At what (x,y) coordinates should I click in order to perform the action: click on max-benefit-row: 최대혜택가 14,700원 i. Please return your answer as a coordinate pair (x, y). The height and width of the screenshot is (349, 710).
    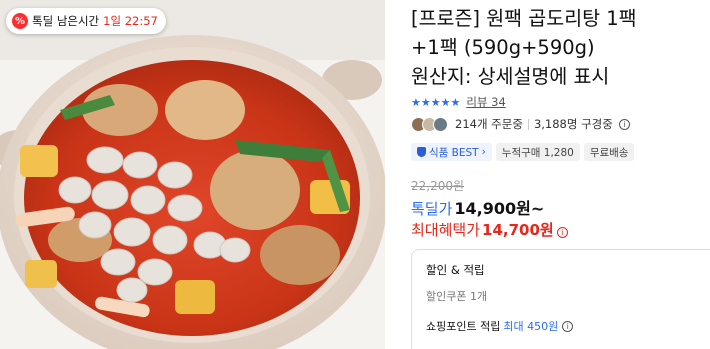
    Looking at the image, I should click on (489, 229).